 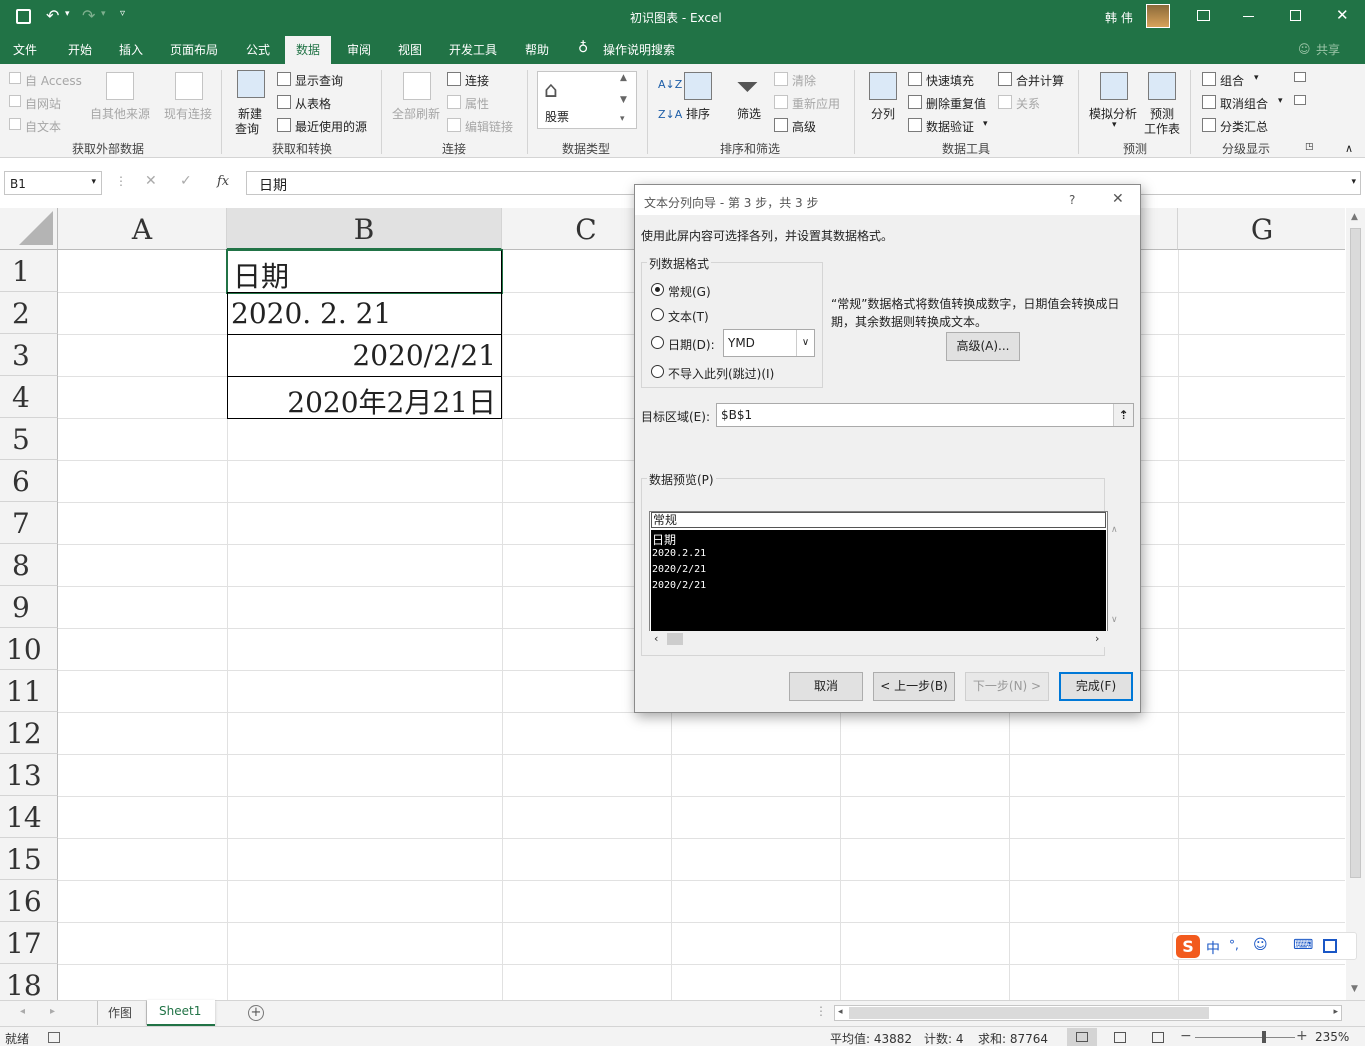 What do you see at coordinates (537, 49) in the screenshot?
I see `tab-help: 帮助` at bounding box center [537, 49].